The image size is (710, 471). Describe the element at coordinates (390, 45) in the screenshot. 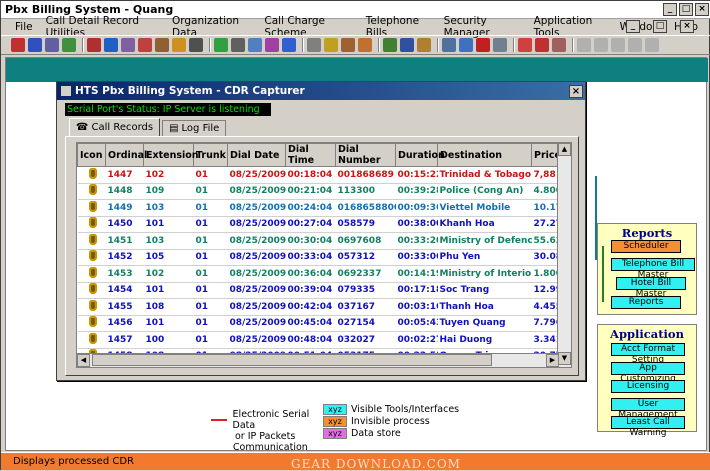

I see `tree-icon` at that location.